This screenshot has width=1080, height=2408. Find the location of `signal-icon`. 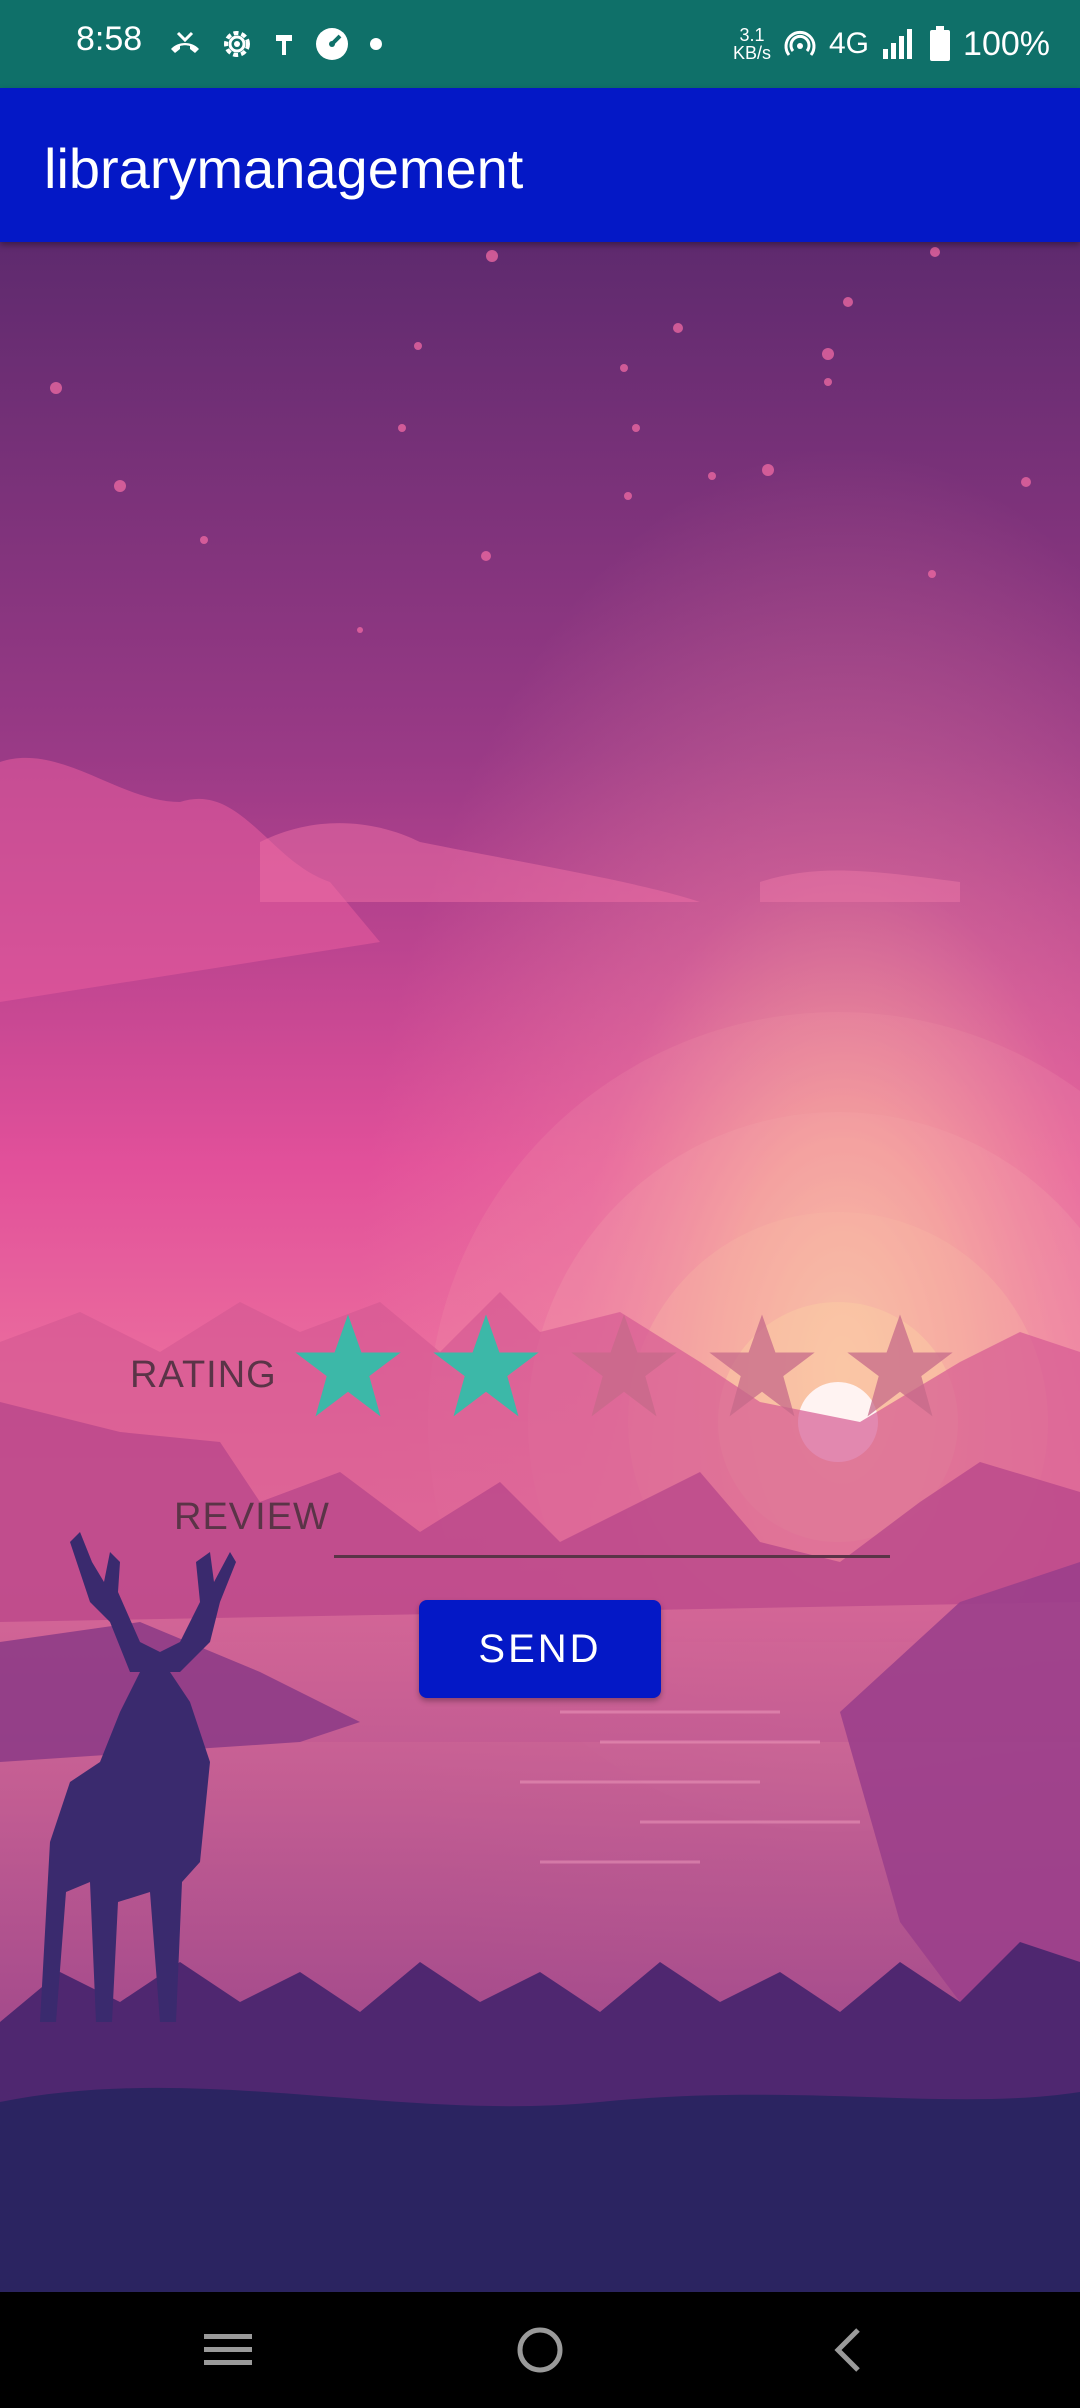

signal-icon is located at coordinates (898, 44).